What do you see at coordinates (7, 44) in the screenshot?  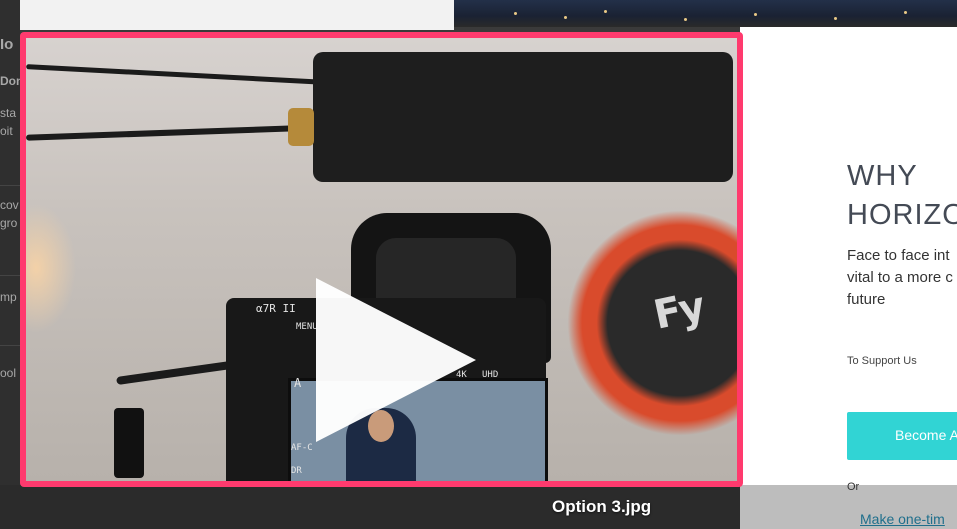 I see `background-text-fragment: Io` at bounding box center [7, 44].